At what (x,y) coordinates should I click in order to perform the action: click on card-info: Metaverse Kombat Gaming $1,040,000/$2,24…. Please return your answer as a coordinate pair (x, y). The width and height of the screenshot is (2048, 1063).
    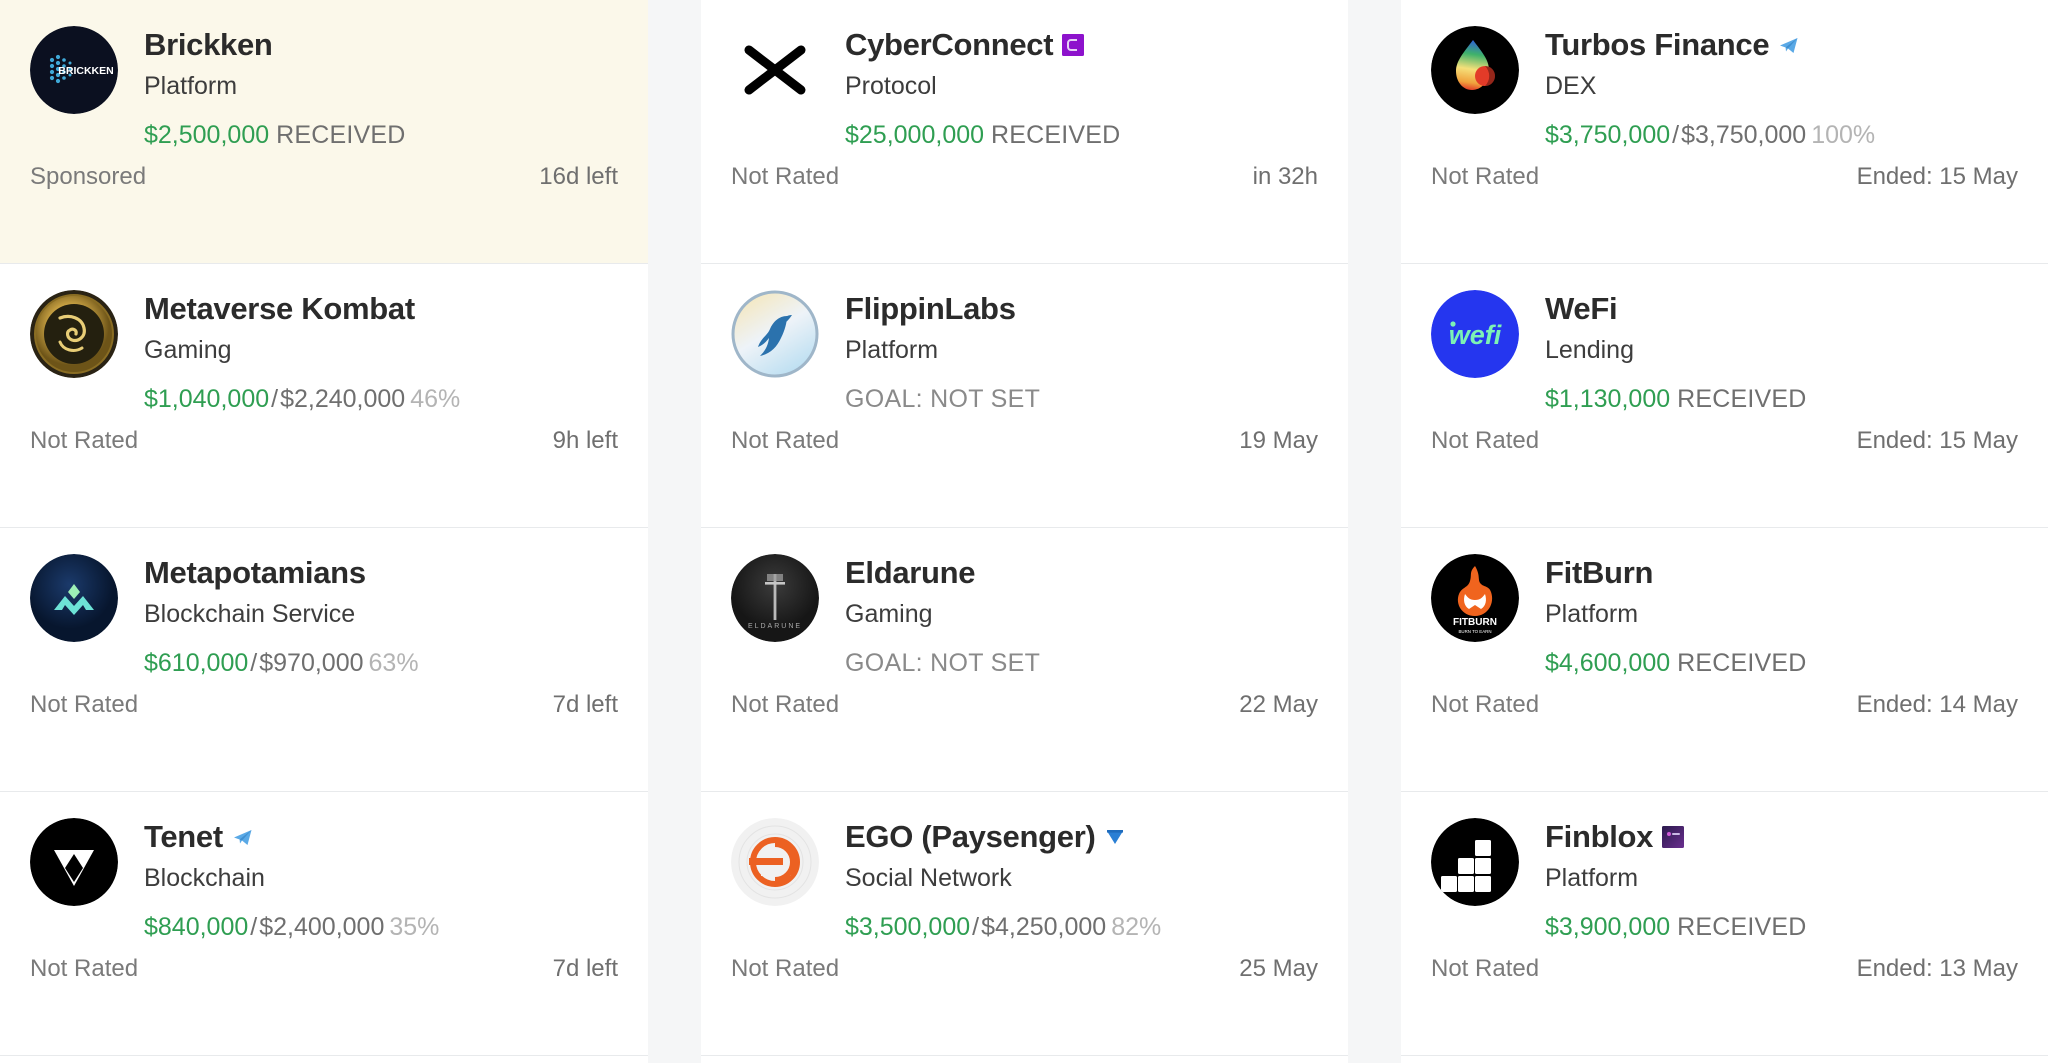
    Looking at the image, I should click on (381, 352).